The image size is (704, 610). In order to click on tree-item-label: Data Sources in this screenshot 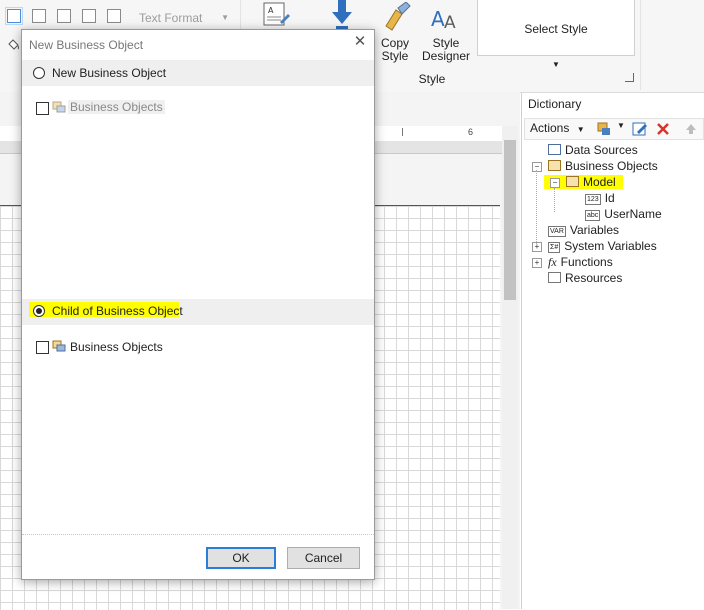, I will do `click(601, 150)`.